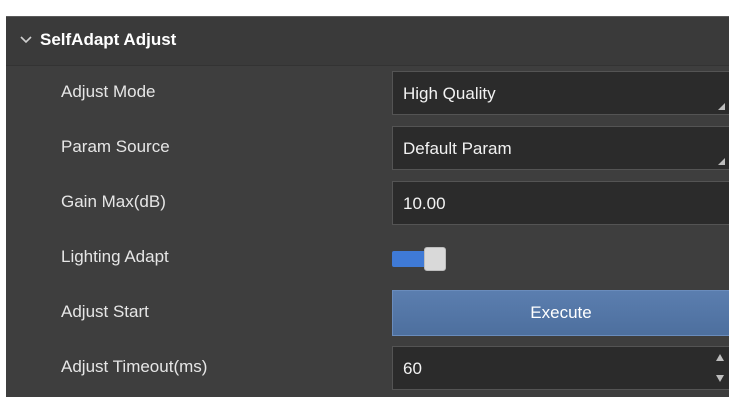  I want to click on spinner-arrows-icon, so click(720, 368).